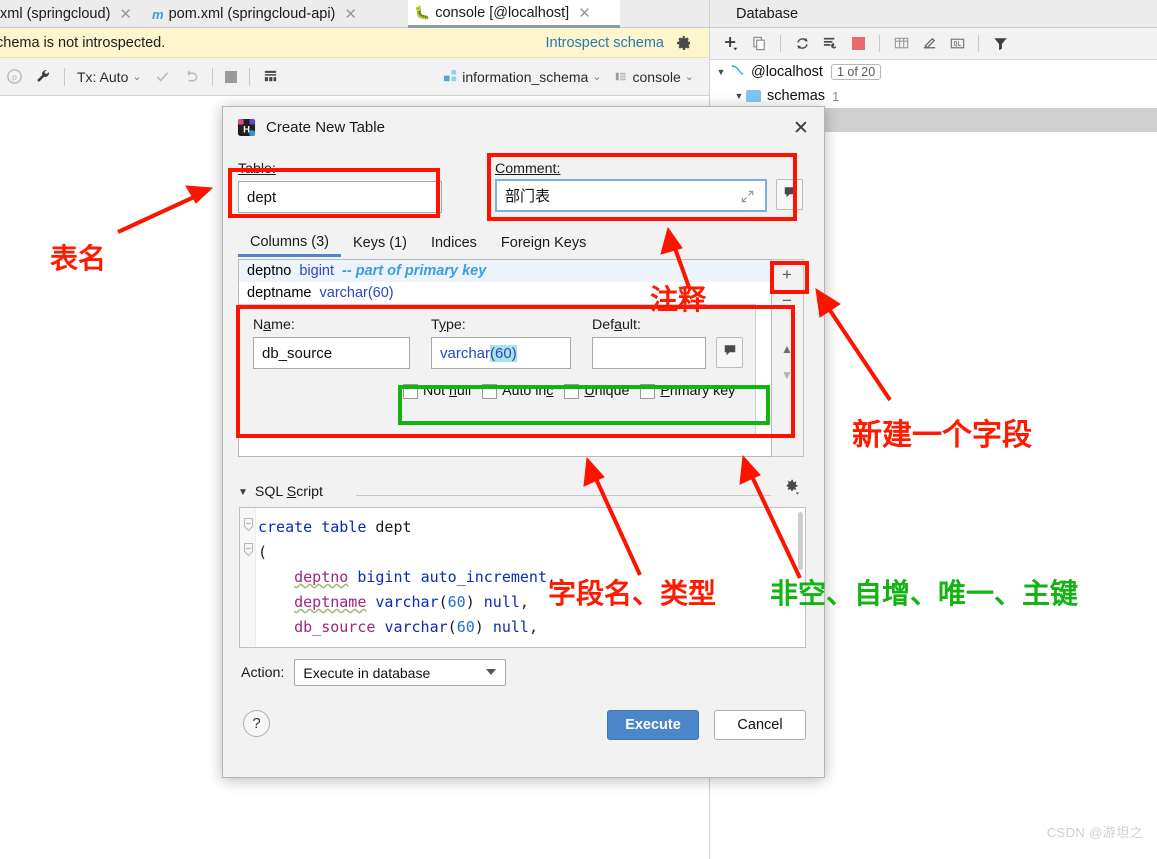  Describe the element at coordinates (248, 577) in the screenshot. I see `code-gutter` at that location.